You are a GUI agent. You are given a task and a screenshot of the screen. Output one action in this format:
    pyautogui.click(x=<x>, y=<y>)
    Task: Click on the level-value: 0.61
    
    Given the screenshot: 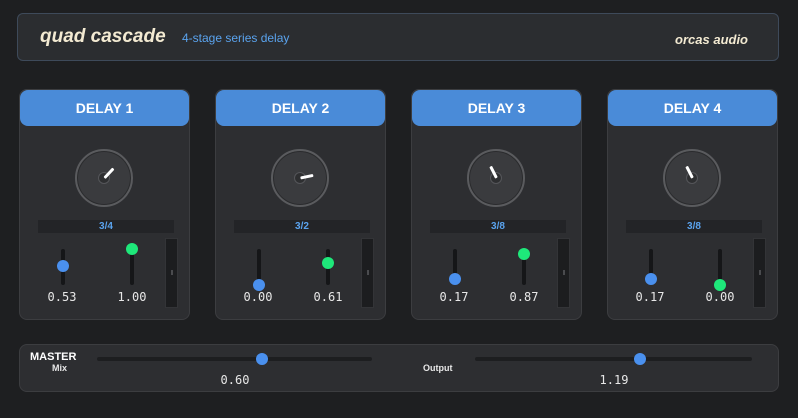 What is the action you would take?
    pyautogui.click(x=328, y=297)
    